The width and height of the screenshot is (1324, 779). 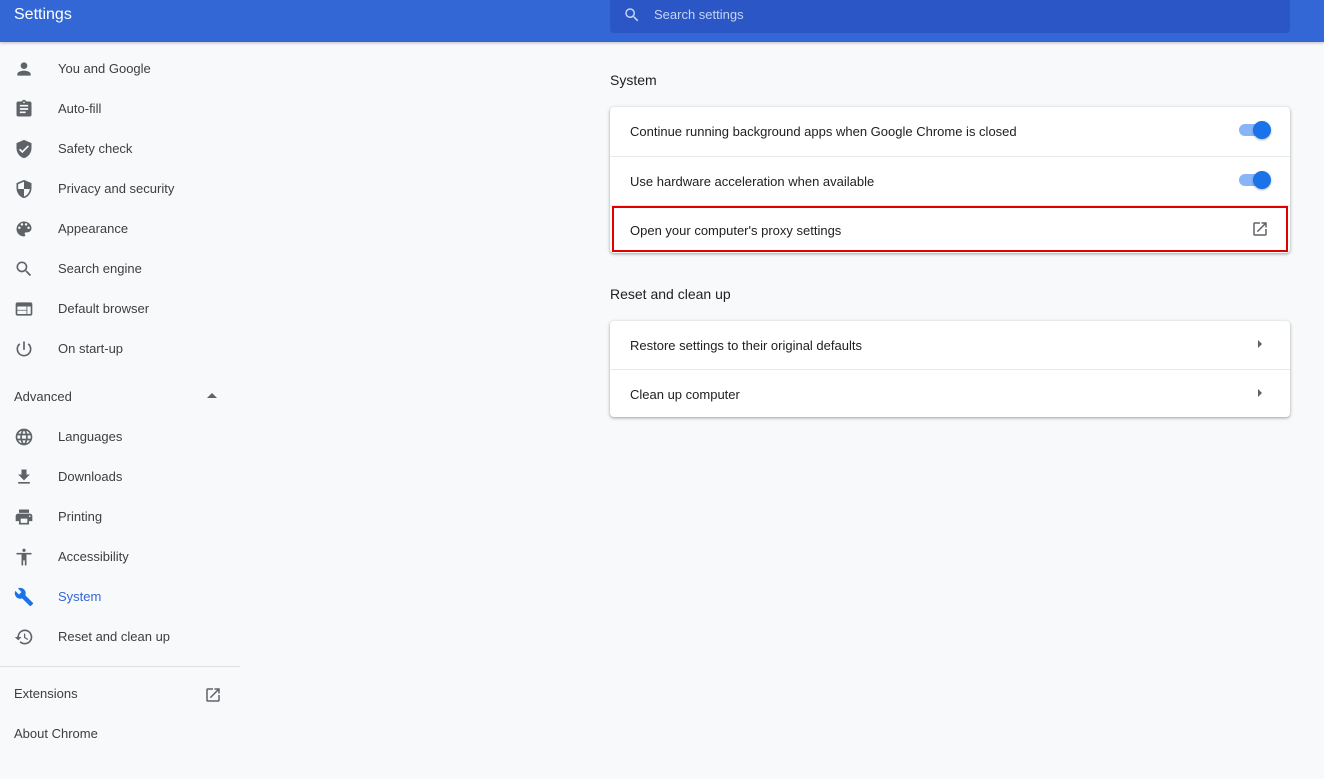 What do you see at coordinates (24, 597) in the screenshot?
I see `wrench-icon` at bounding box center [24, 597].